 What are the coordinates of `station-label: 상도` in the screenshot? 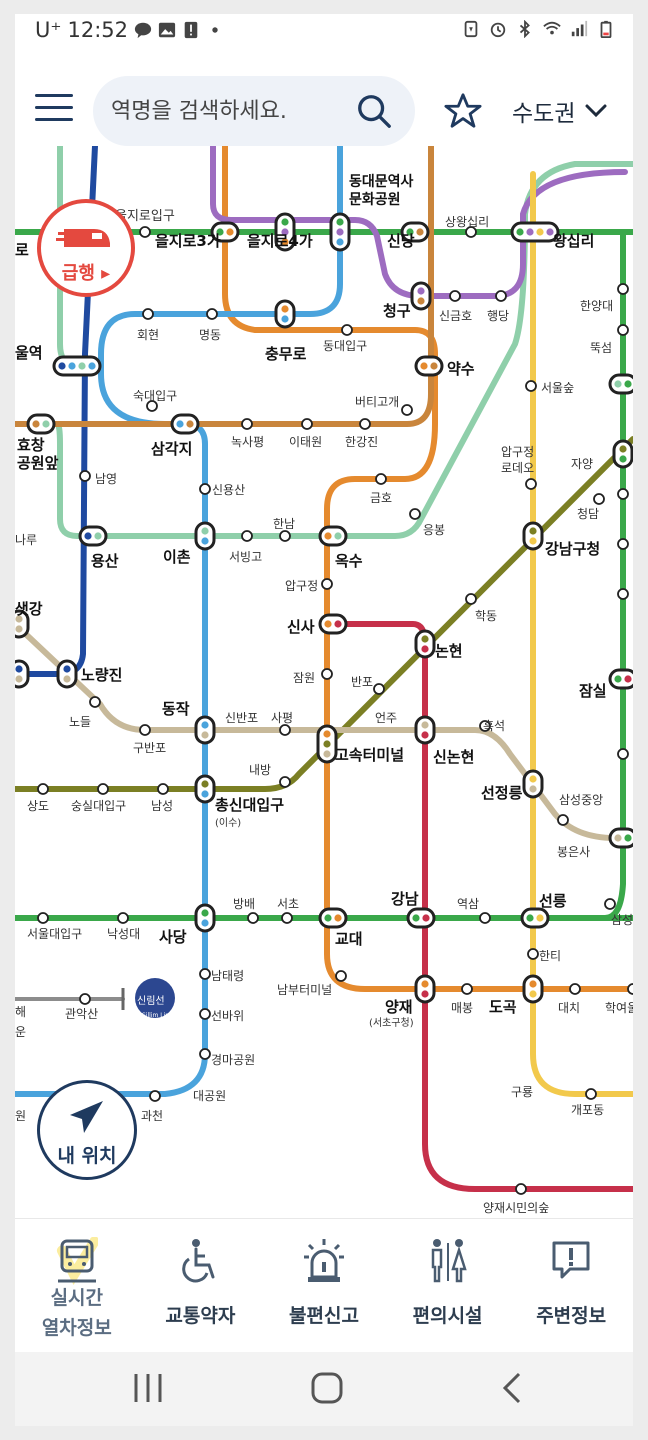 It's located at (38, 806).